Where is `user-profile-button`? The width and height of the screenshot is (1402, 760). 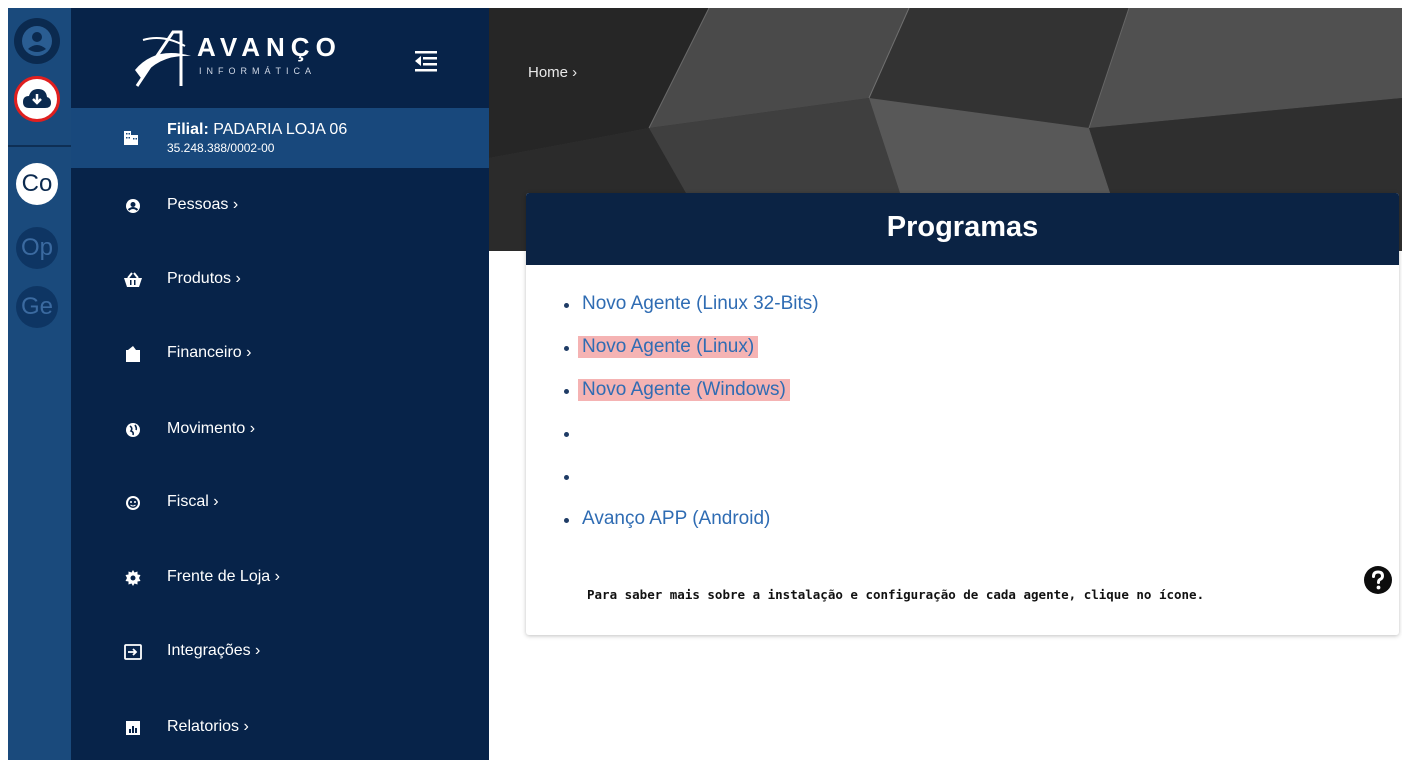 user-profile-button is located at coordinates (37, 41).